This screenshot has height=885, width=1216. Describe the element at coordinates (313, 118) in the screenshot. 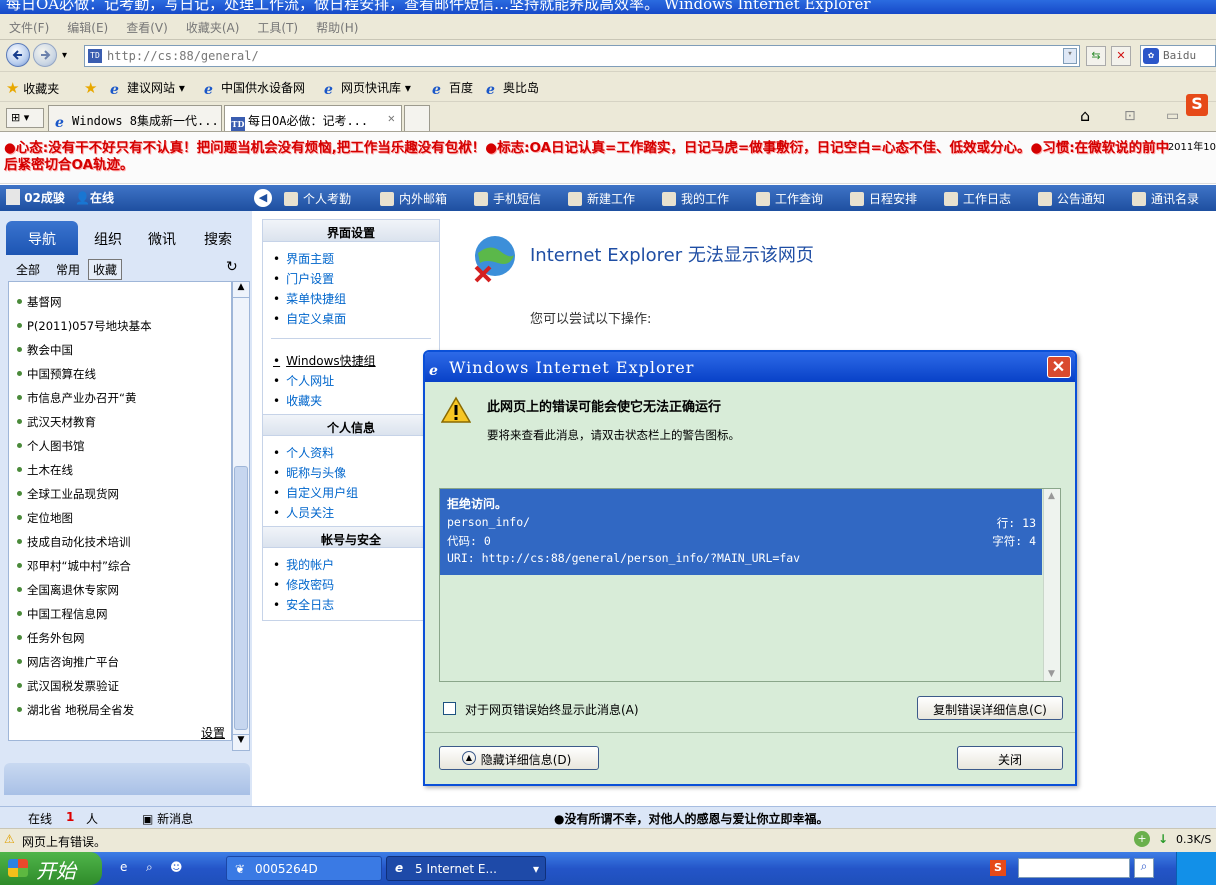

I see `tab-oa: TD 每日OA必做：记考... ✕` at that location.